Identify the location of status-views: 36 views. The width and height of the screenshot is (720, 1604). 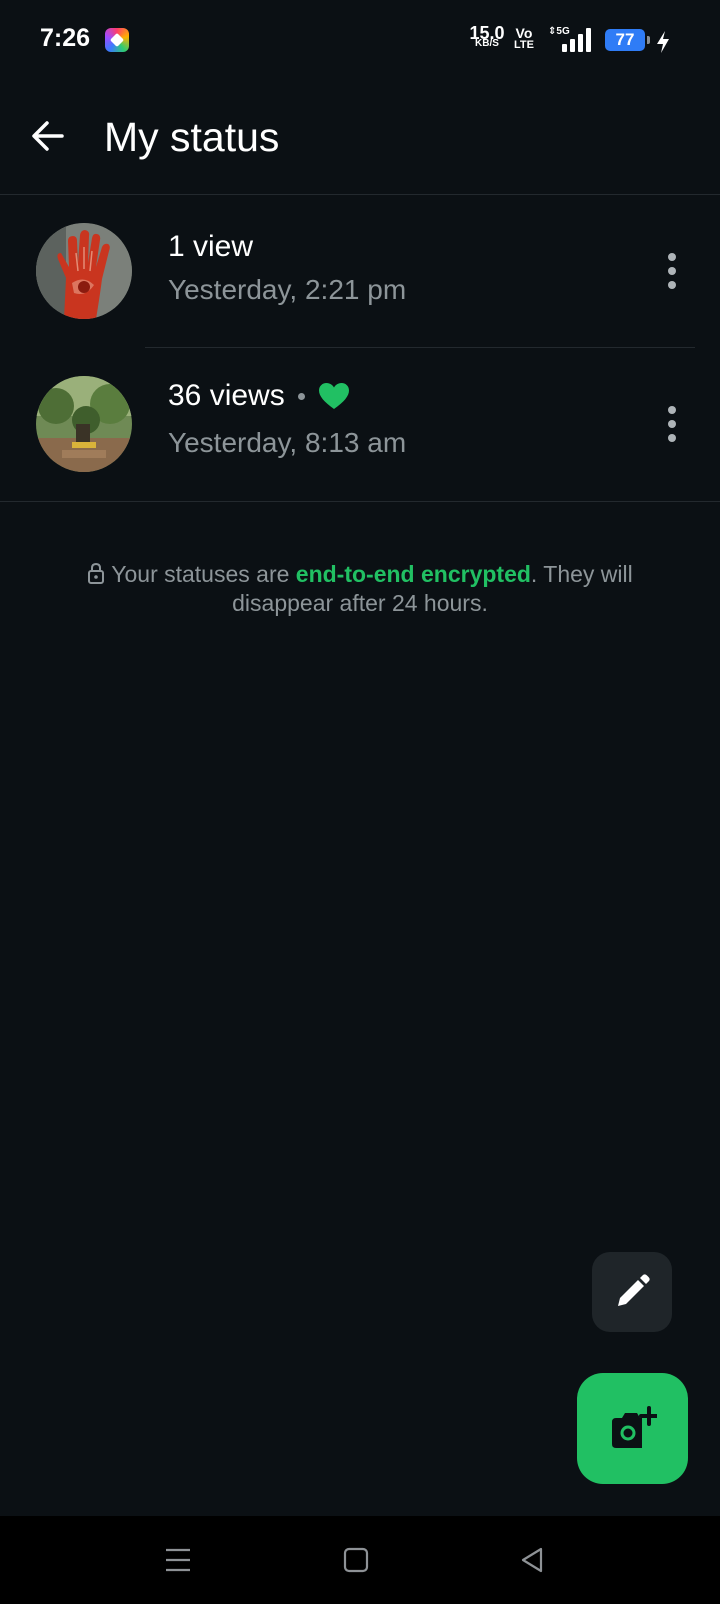
(259, 396).